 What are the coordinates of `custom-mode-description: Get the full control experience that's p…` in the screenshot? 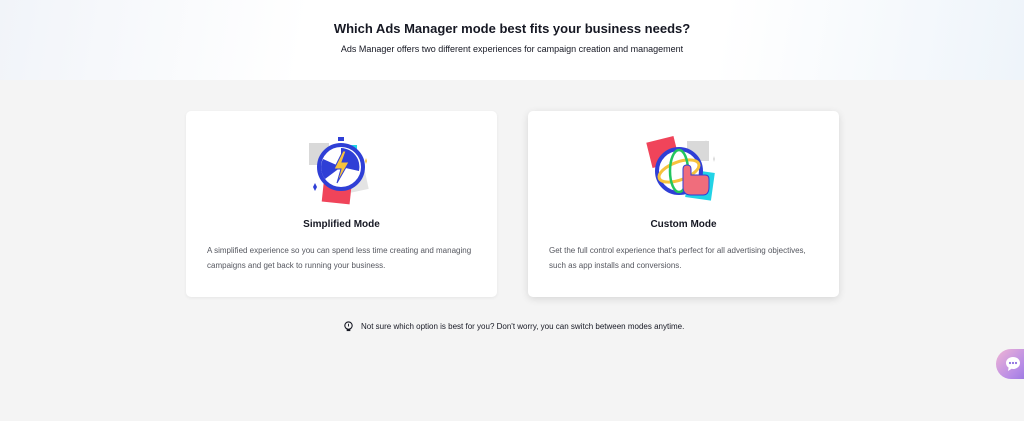 It's located at (677, 258).